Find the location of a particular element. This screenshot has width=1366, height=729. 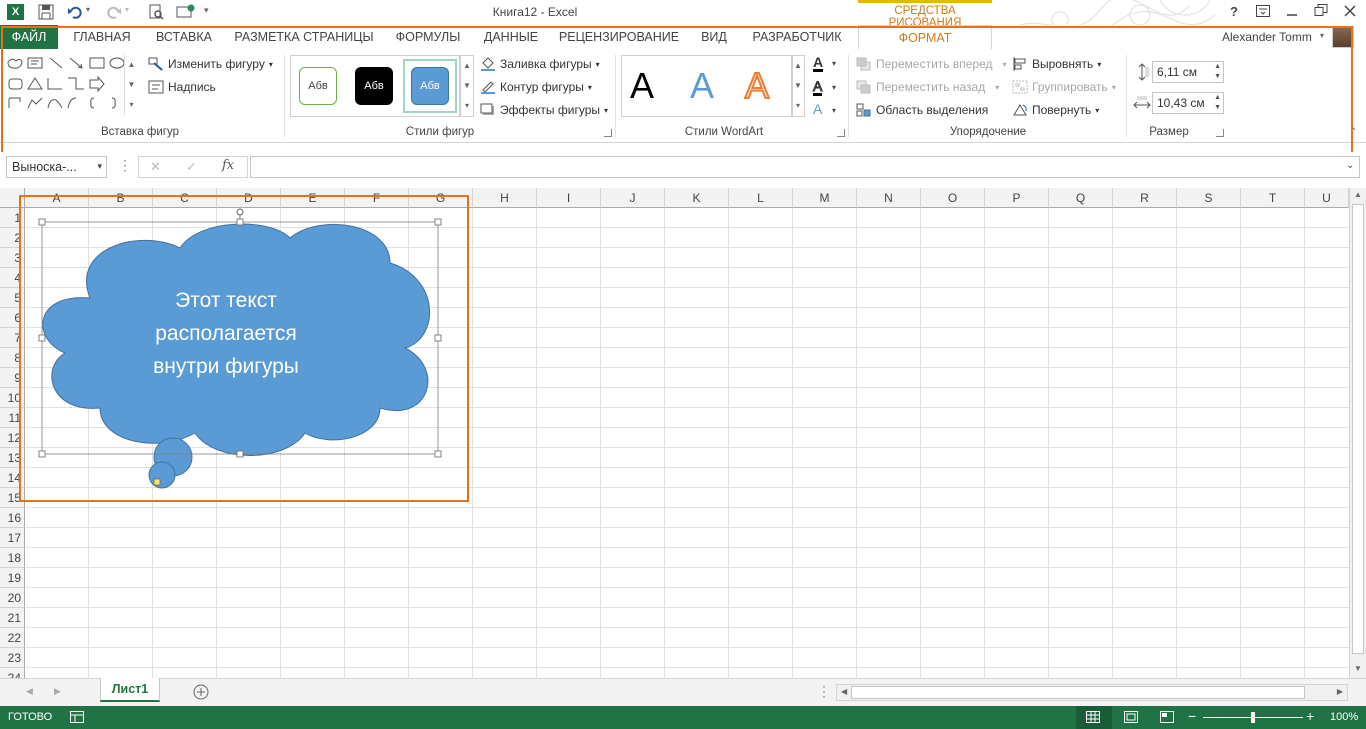

sheetbar-grip-icon: ⋮ is located at coordinates (824, 691).